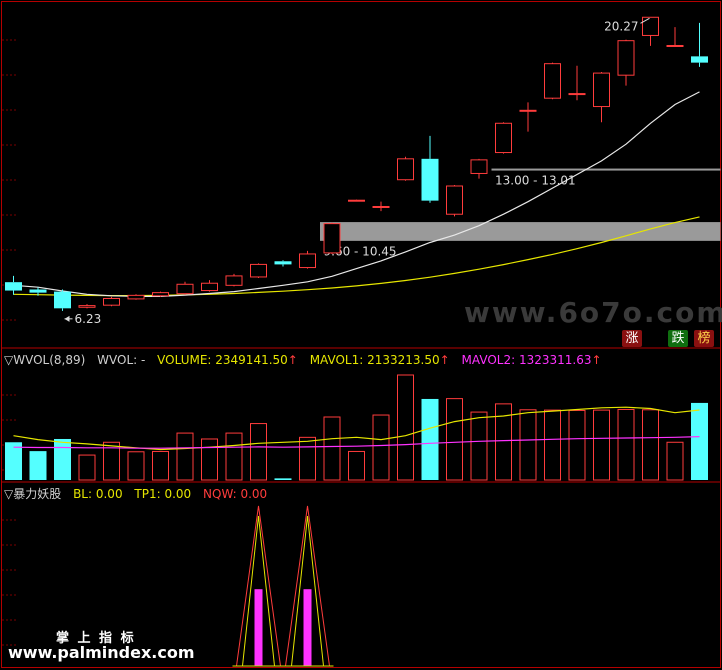 The height and width of the screenshot is (670, 722). Describe the element at coordinates (44, 360) in the screenshot. I see `volume-indicator-name: ▽WVOL(8,89)` at that location.